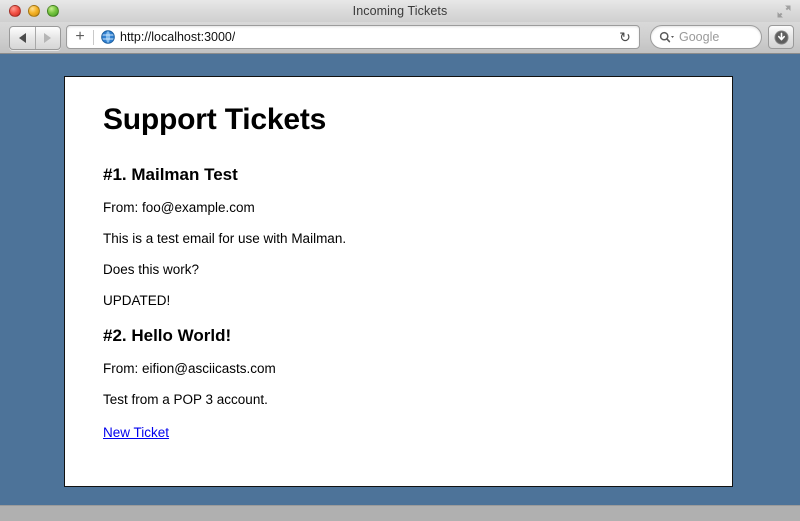  I want to click on back-button, so click(22, 38).